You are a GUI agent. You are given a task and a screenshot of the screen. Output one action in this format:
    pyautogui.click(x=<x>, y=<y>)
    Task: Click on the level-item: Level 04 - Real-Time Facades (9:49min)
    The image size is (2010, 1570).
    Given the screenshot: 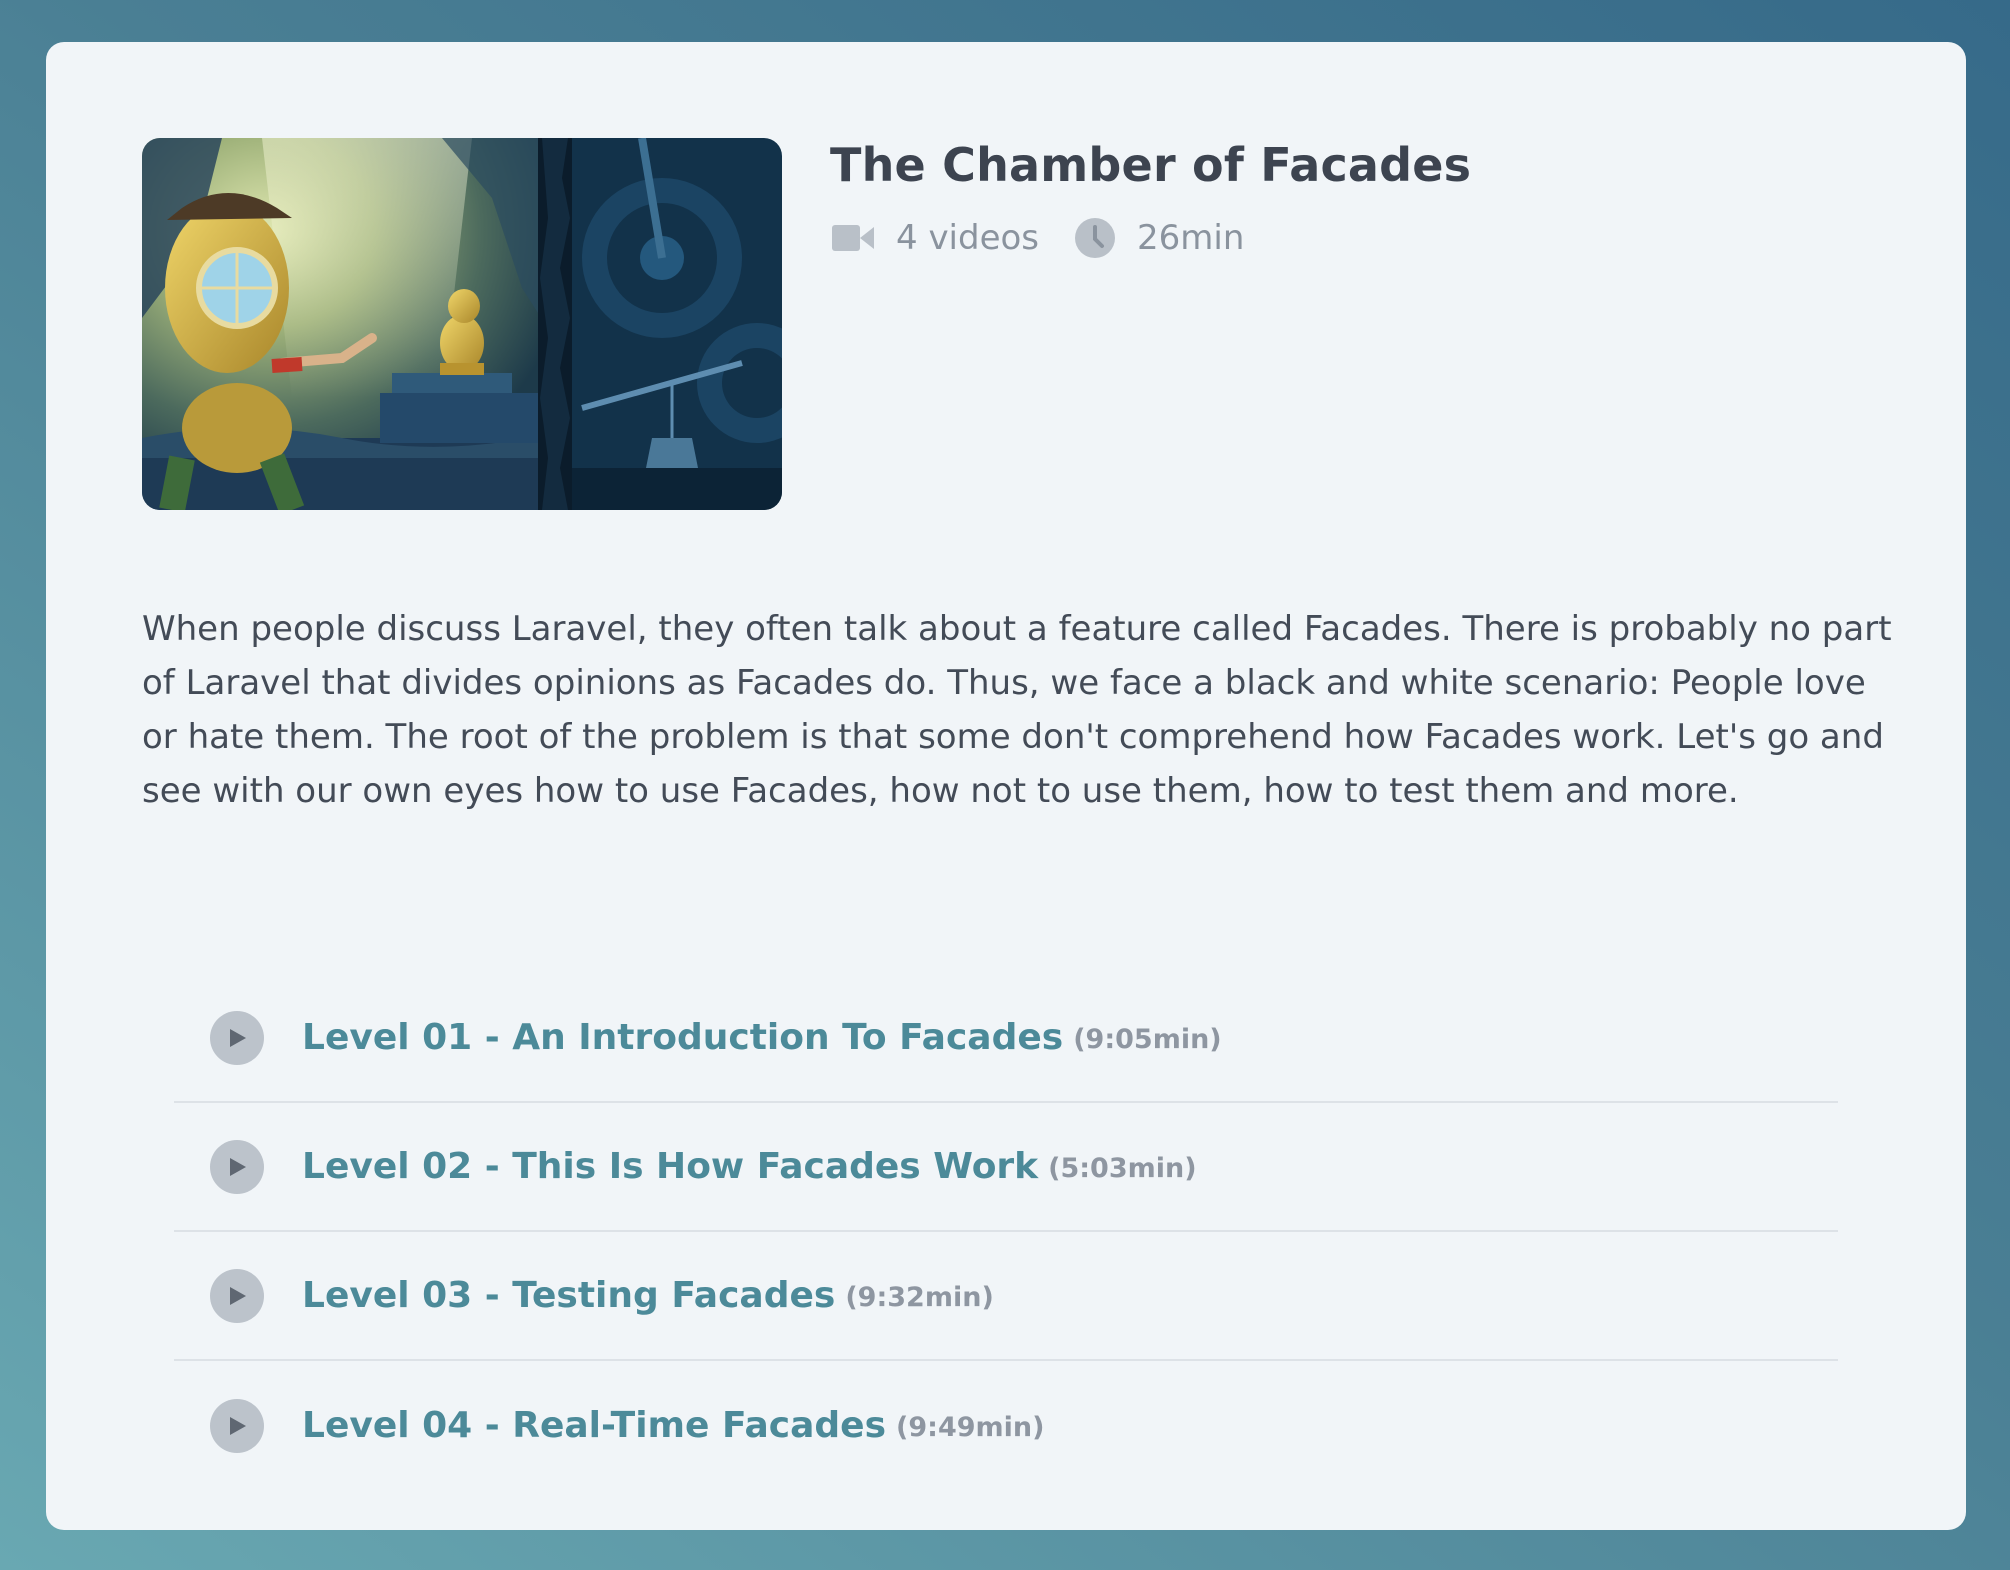 What is the action you would take?
    pyautogui.click(x=1006, y=1425)
    